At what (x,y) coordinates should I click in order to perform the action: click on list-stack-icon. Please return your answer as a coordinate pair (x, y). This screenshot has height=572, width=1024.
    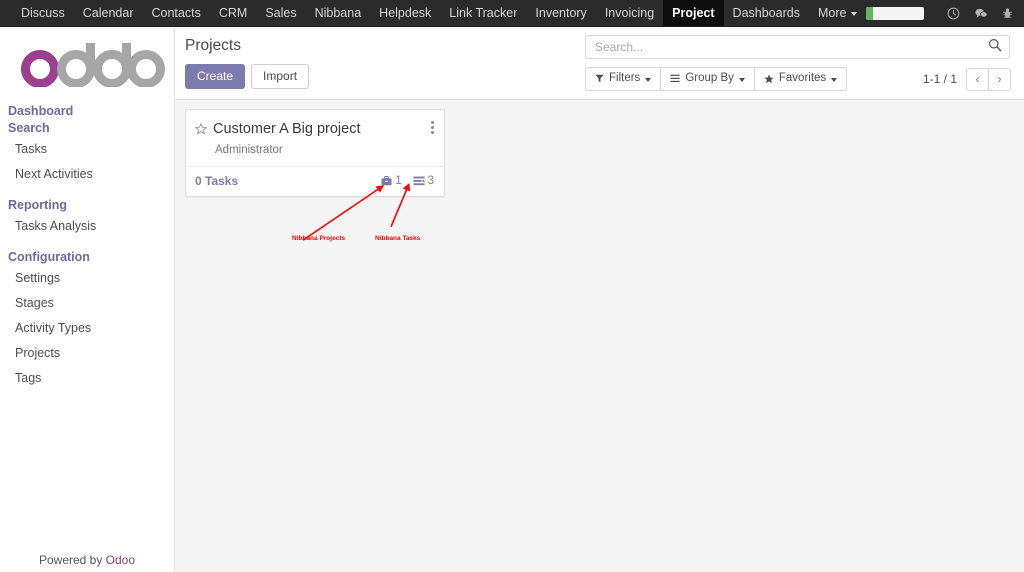
    Looking at the image, I should click on (419, 181).